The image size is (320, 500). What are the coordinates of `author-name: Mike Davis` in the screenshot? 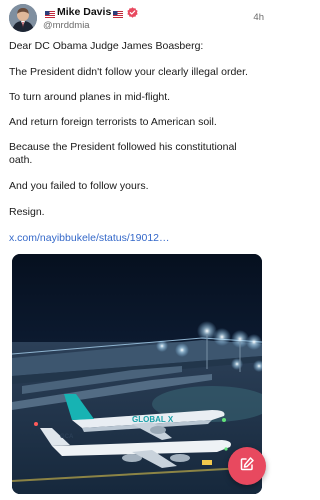 It's located at (84, 12).